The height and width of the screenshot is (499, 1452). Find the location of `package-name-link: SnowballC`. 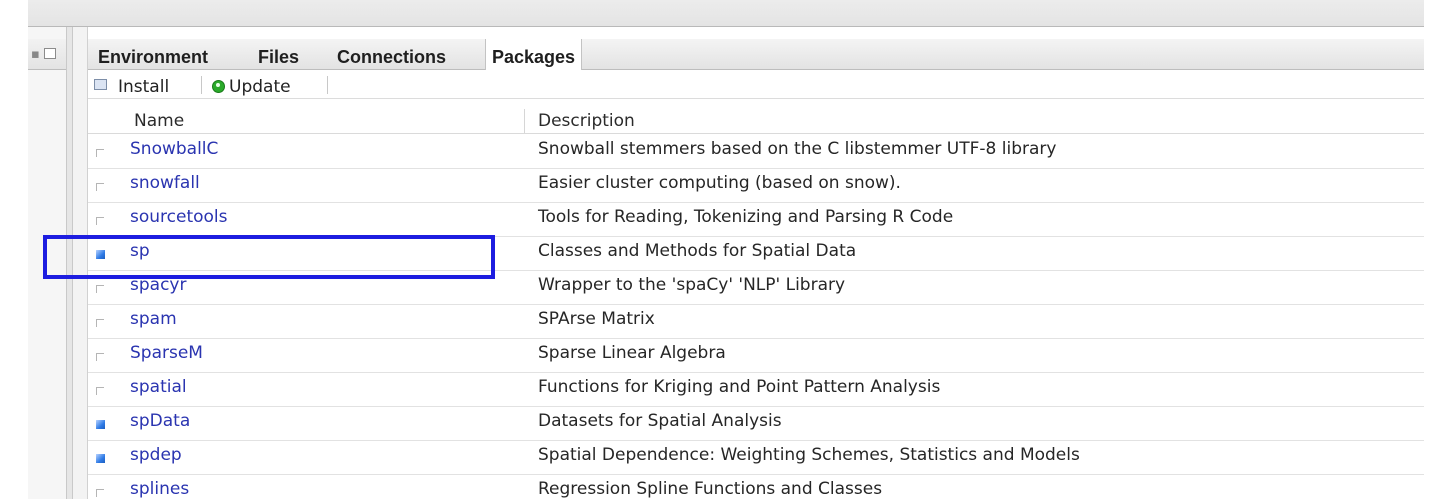

package-name-link: SnowballC is located at coordinates (174, 149).